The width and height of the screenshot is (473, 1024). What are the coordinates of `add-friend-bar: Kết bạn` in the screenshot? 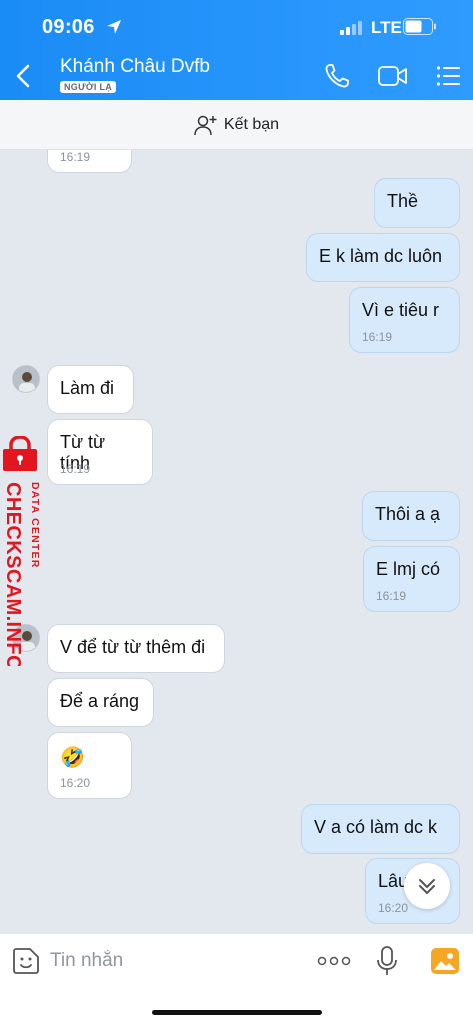 It's located at (236, 125).